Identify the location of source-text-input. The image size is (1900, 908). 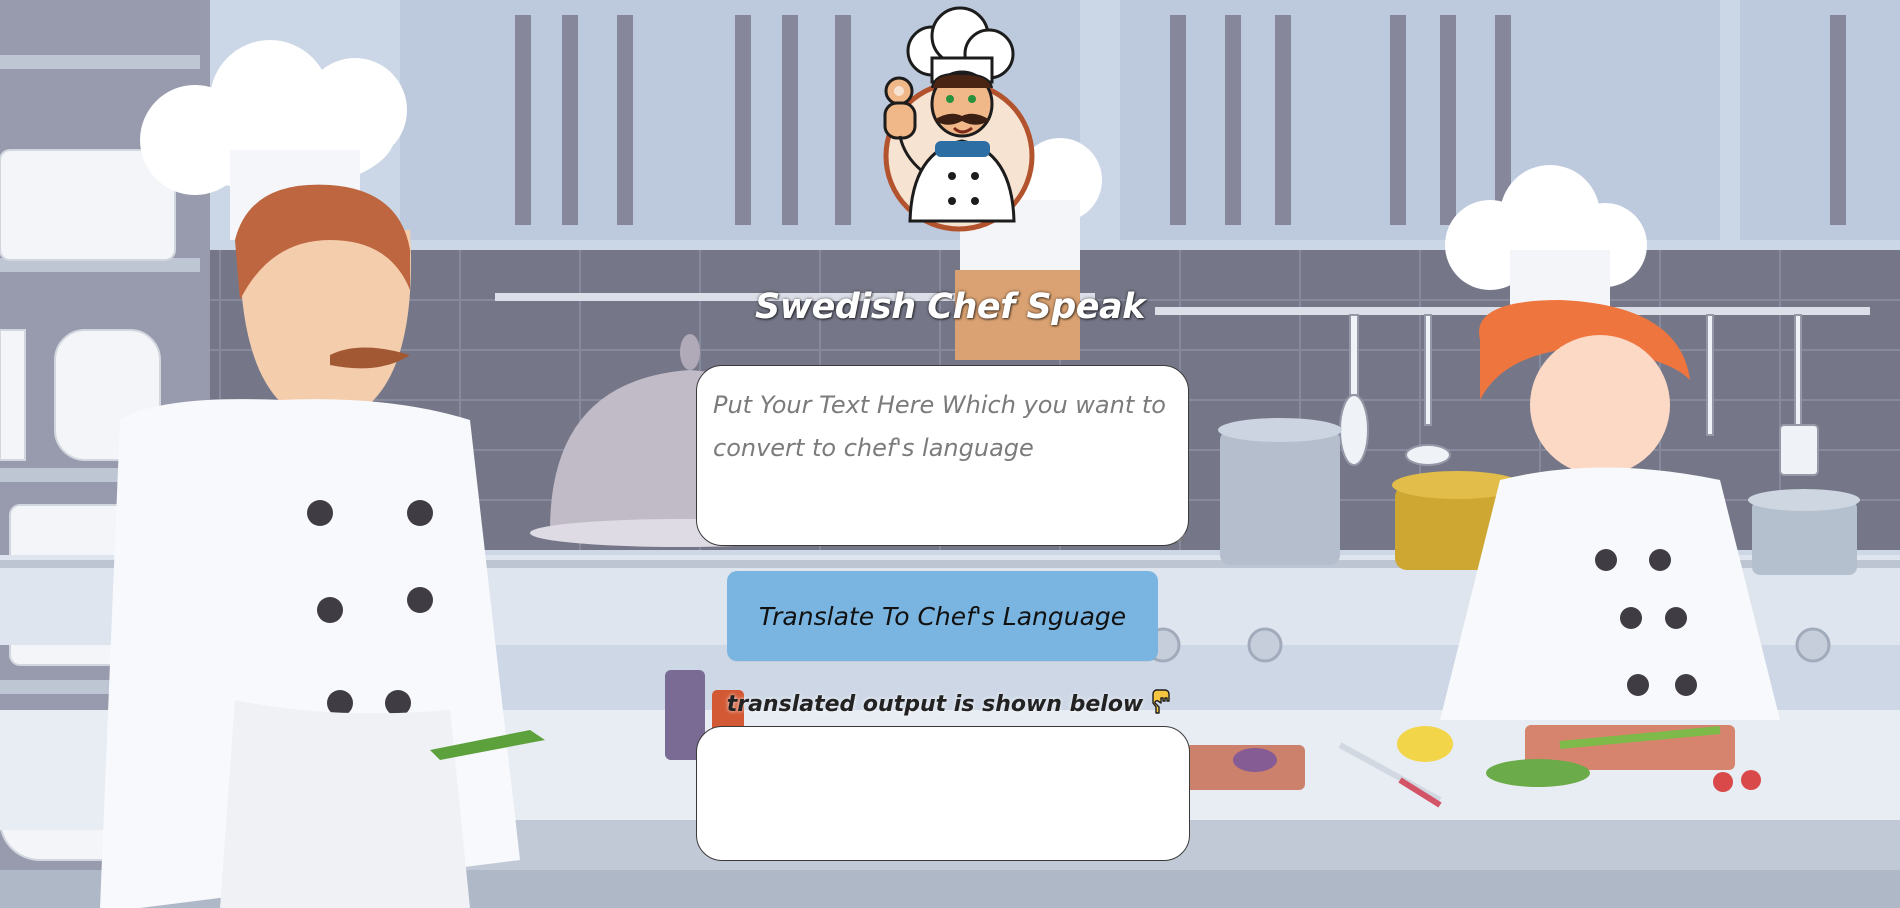
(942, 455).